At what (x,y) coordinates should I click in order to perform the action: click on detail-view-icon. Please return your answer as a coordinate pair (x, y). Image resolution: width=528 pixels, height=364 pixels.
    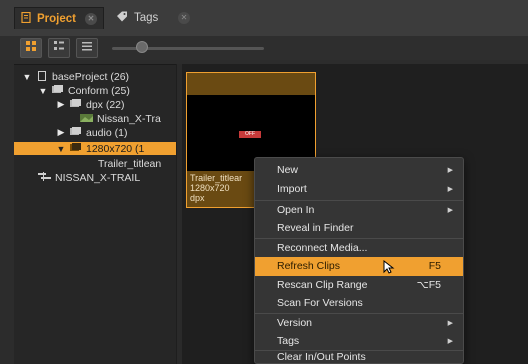
    Looking at the image, I should click on (59, 48).